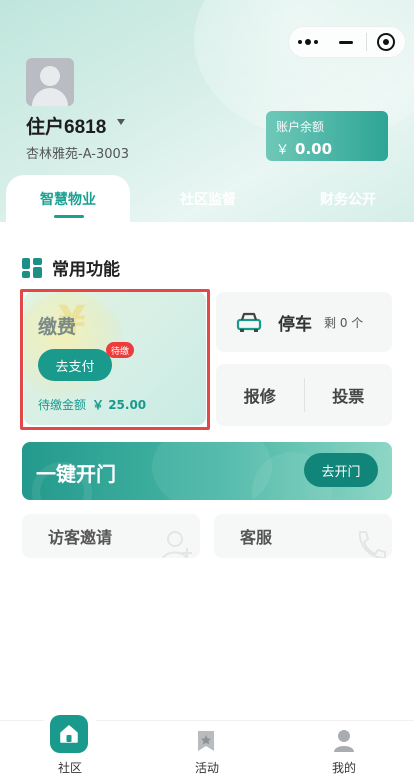 This screenshot has height=780, width=414. I want to click on repair-button: 报修, so click(260, 395).